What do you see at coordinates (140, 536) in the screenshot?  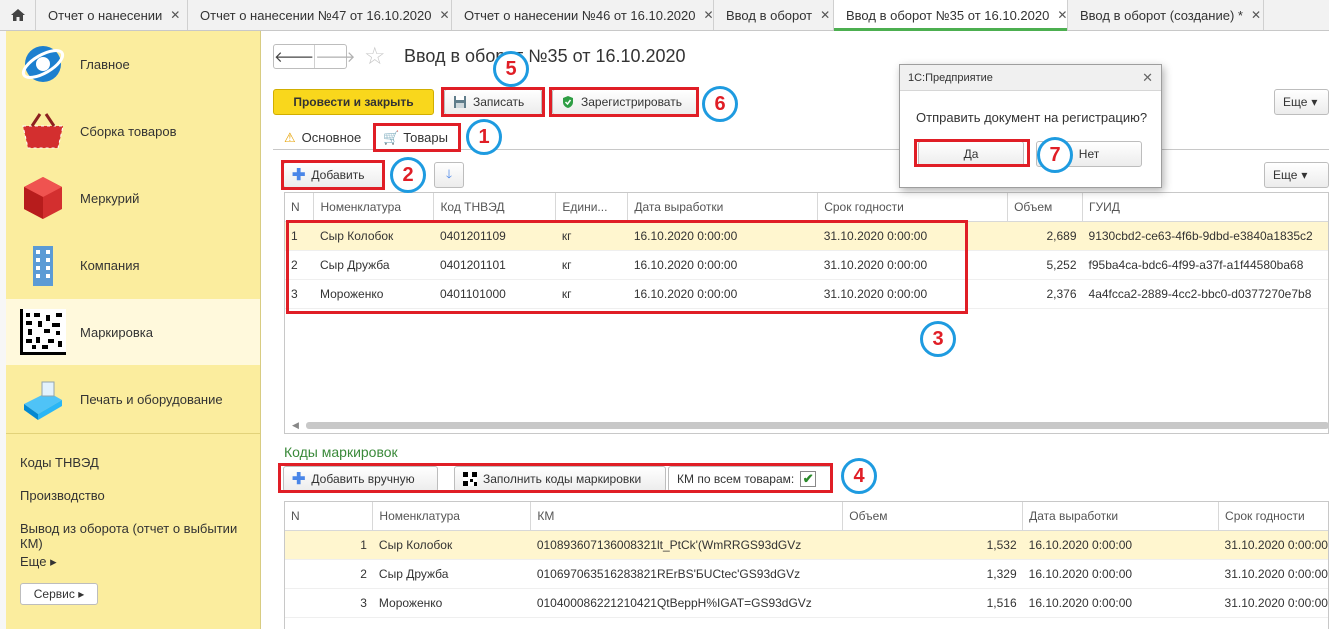 I see `sidebar-link-withdrawal: Вывод из оборота (отчет о выбытии КМ)` at bounding box center [140, 536].